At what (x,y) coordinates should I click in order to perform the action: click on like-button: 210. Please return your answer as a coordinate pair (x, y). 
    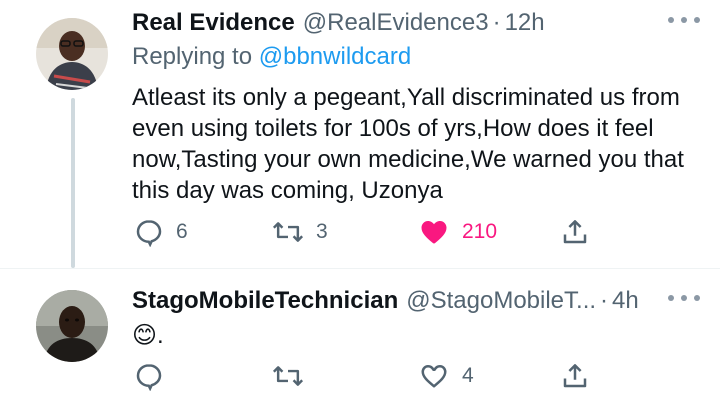
    Looking at the image, I should click on (457, 232).